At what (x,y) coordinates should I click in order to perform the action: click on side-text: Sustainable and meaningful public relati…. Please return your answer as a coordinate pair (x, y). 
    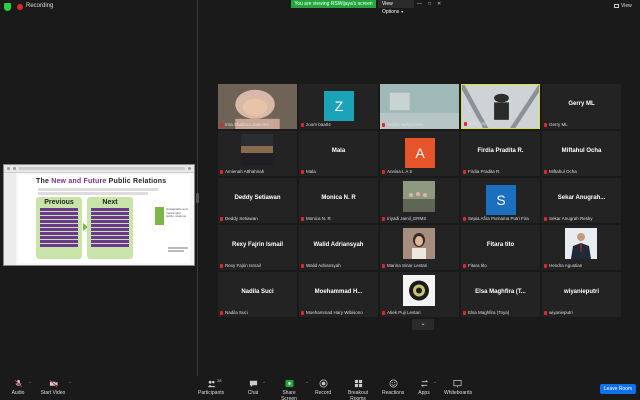
    Looking at the image, I should click on (177, 212).